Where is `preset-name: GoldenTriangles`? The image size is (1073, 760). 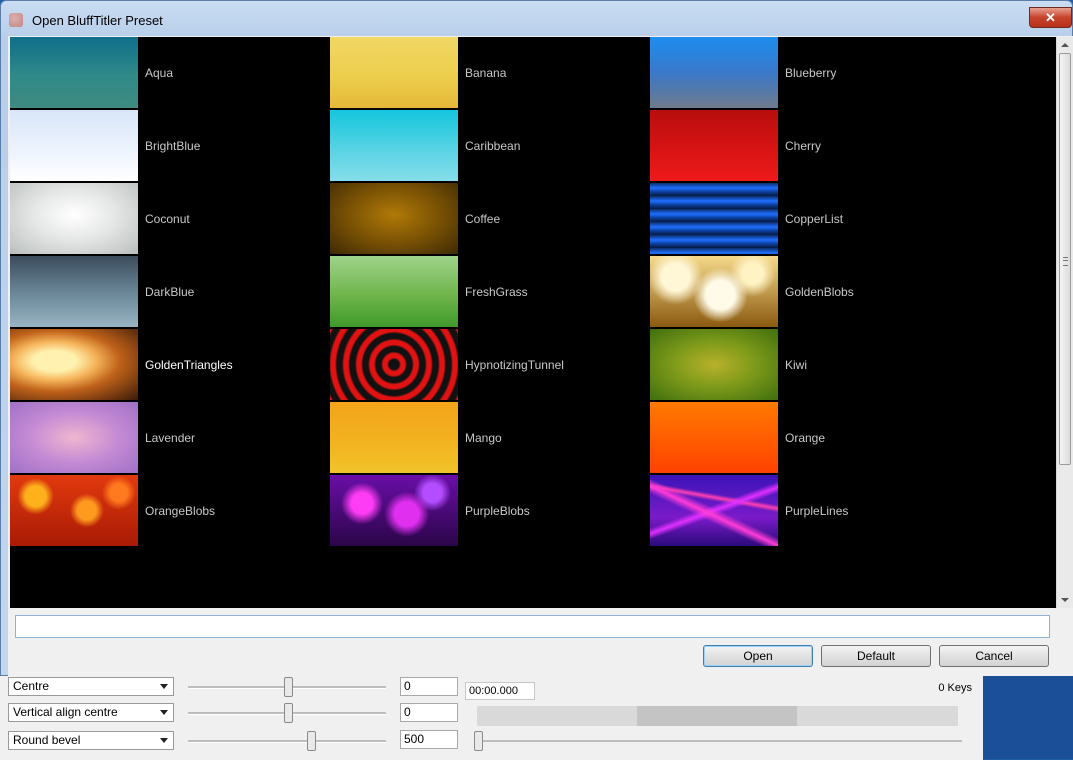 preset-name: GoldenTriangles is located at coordinates (189, 365).